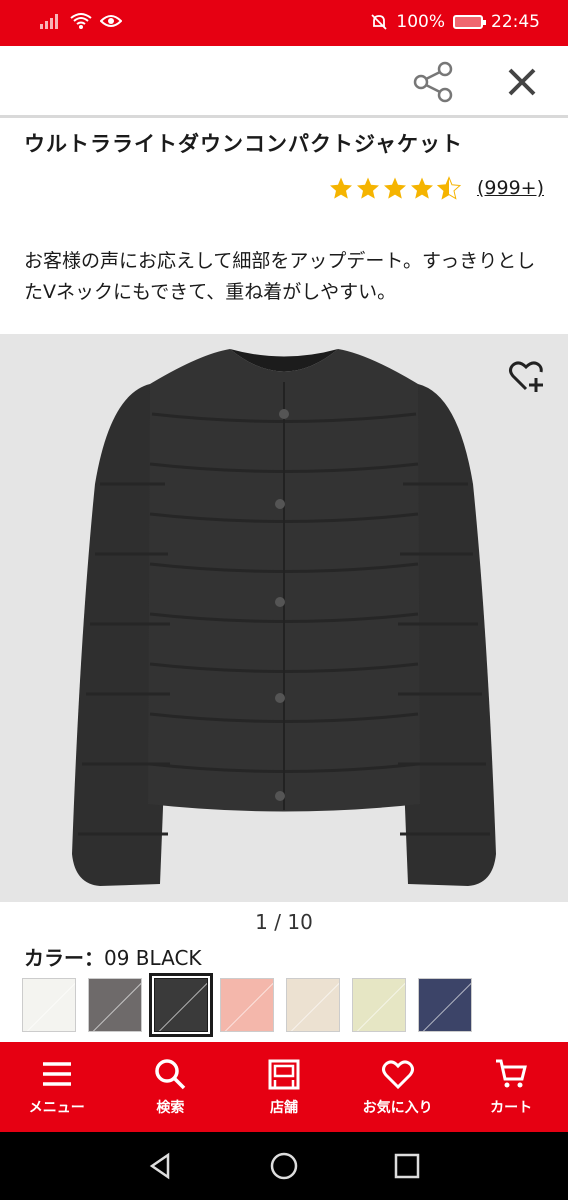 The height and width of the screenshot is (1200, 568). What do you see at coordinates (469, 22) in the screenshot?
I see `battery-icon` at bounding box center [469, 22].